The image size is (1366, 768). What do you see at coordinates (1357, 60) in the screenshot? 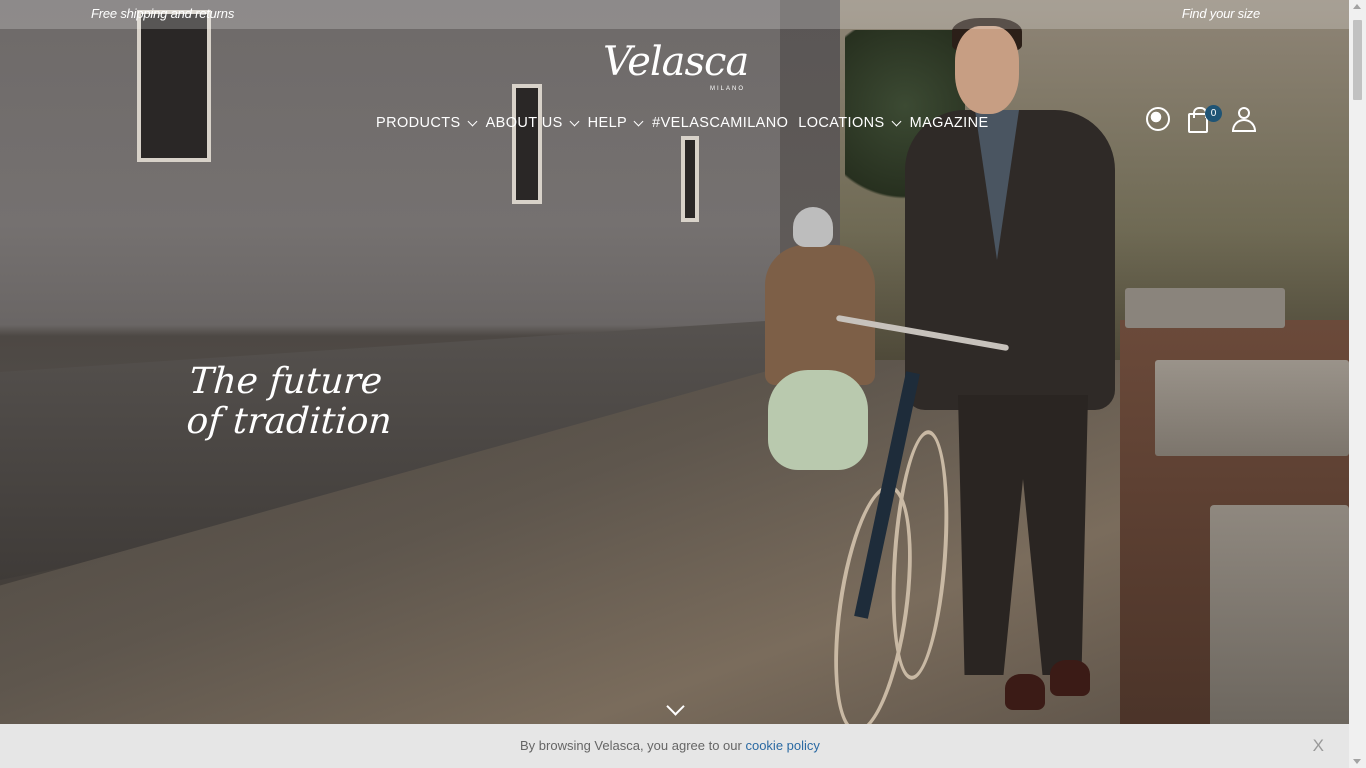
I see `scroll-thumb` at bounding box center [1357, 60].